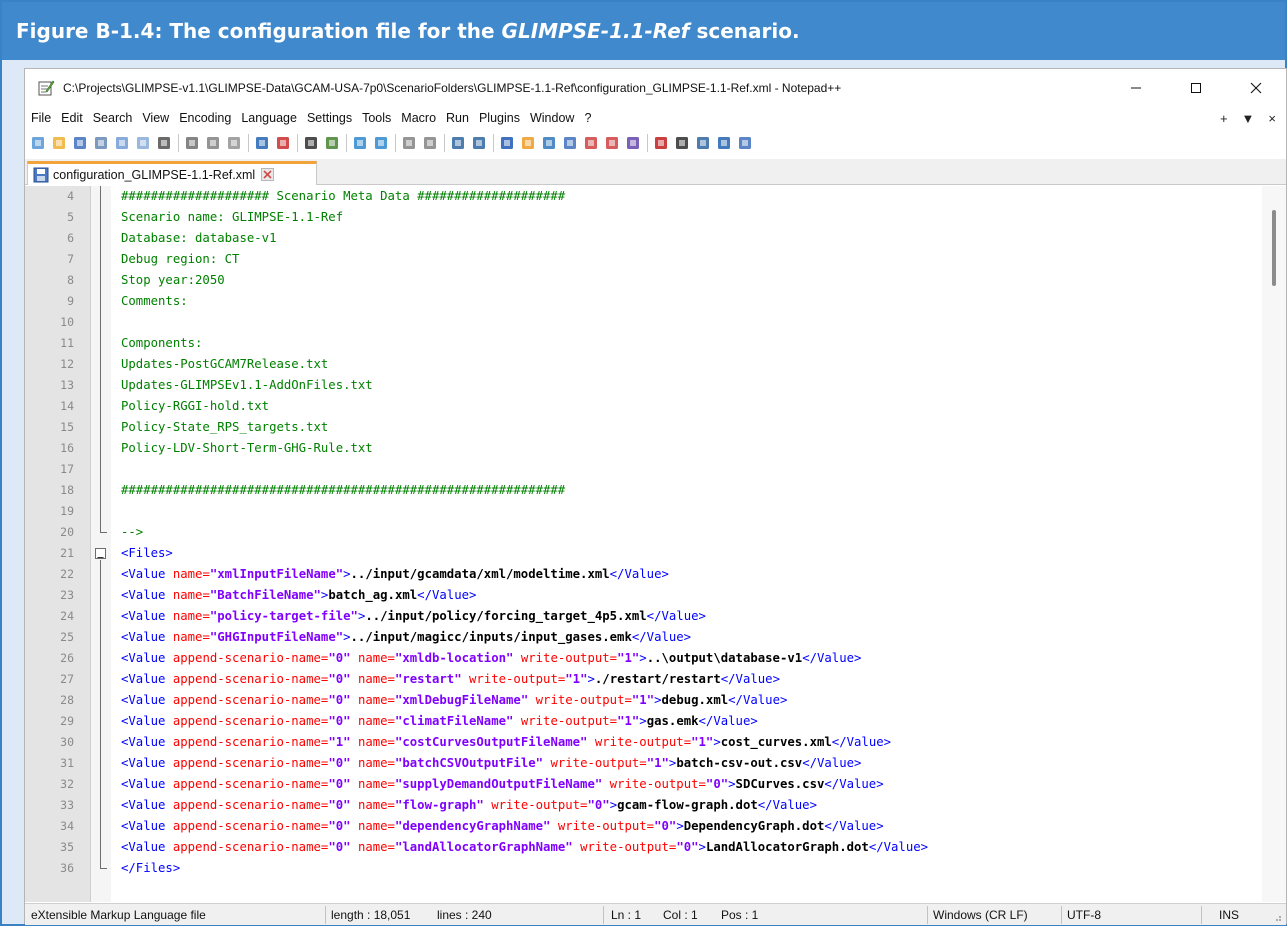 The image size is (1287, 926). Describe the element at coordinates (642, 427) in the screenshot. I see `code-line: 15 Policy-State_RPS_targets.txt` at that location.